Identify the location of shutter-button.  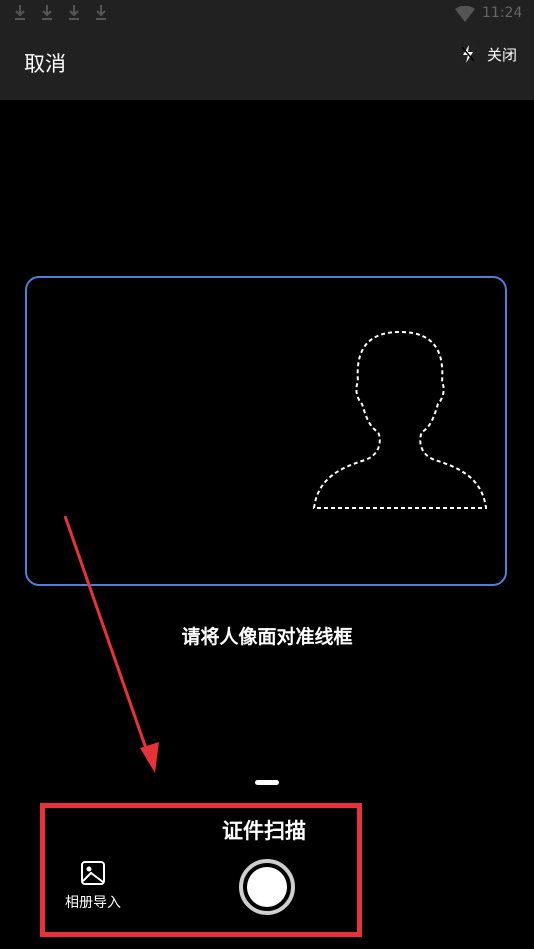
(267, 887).